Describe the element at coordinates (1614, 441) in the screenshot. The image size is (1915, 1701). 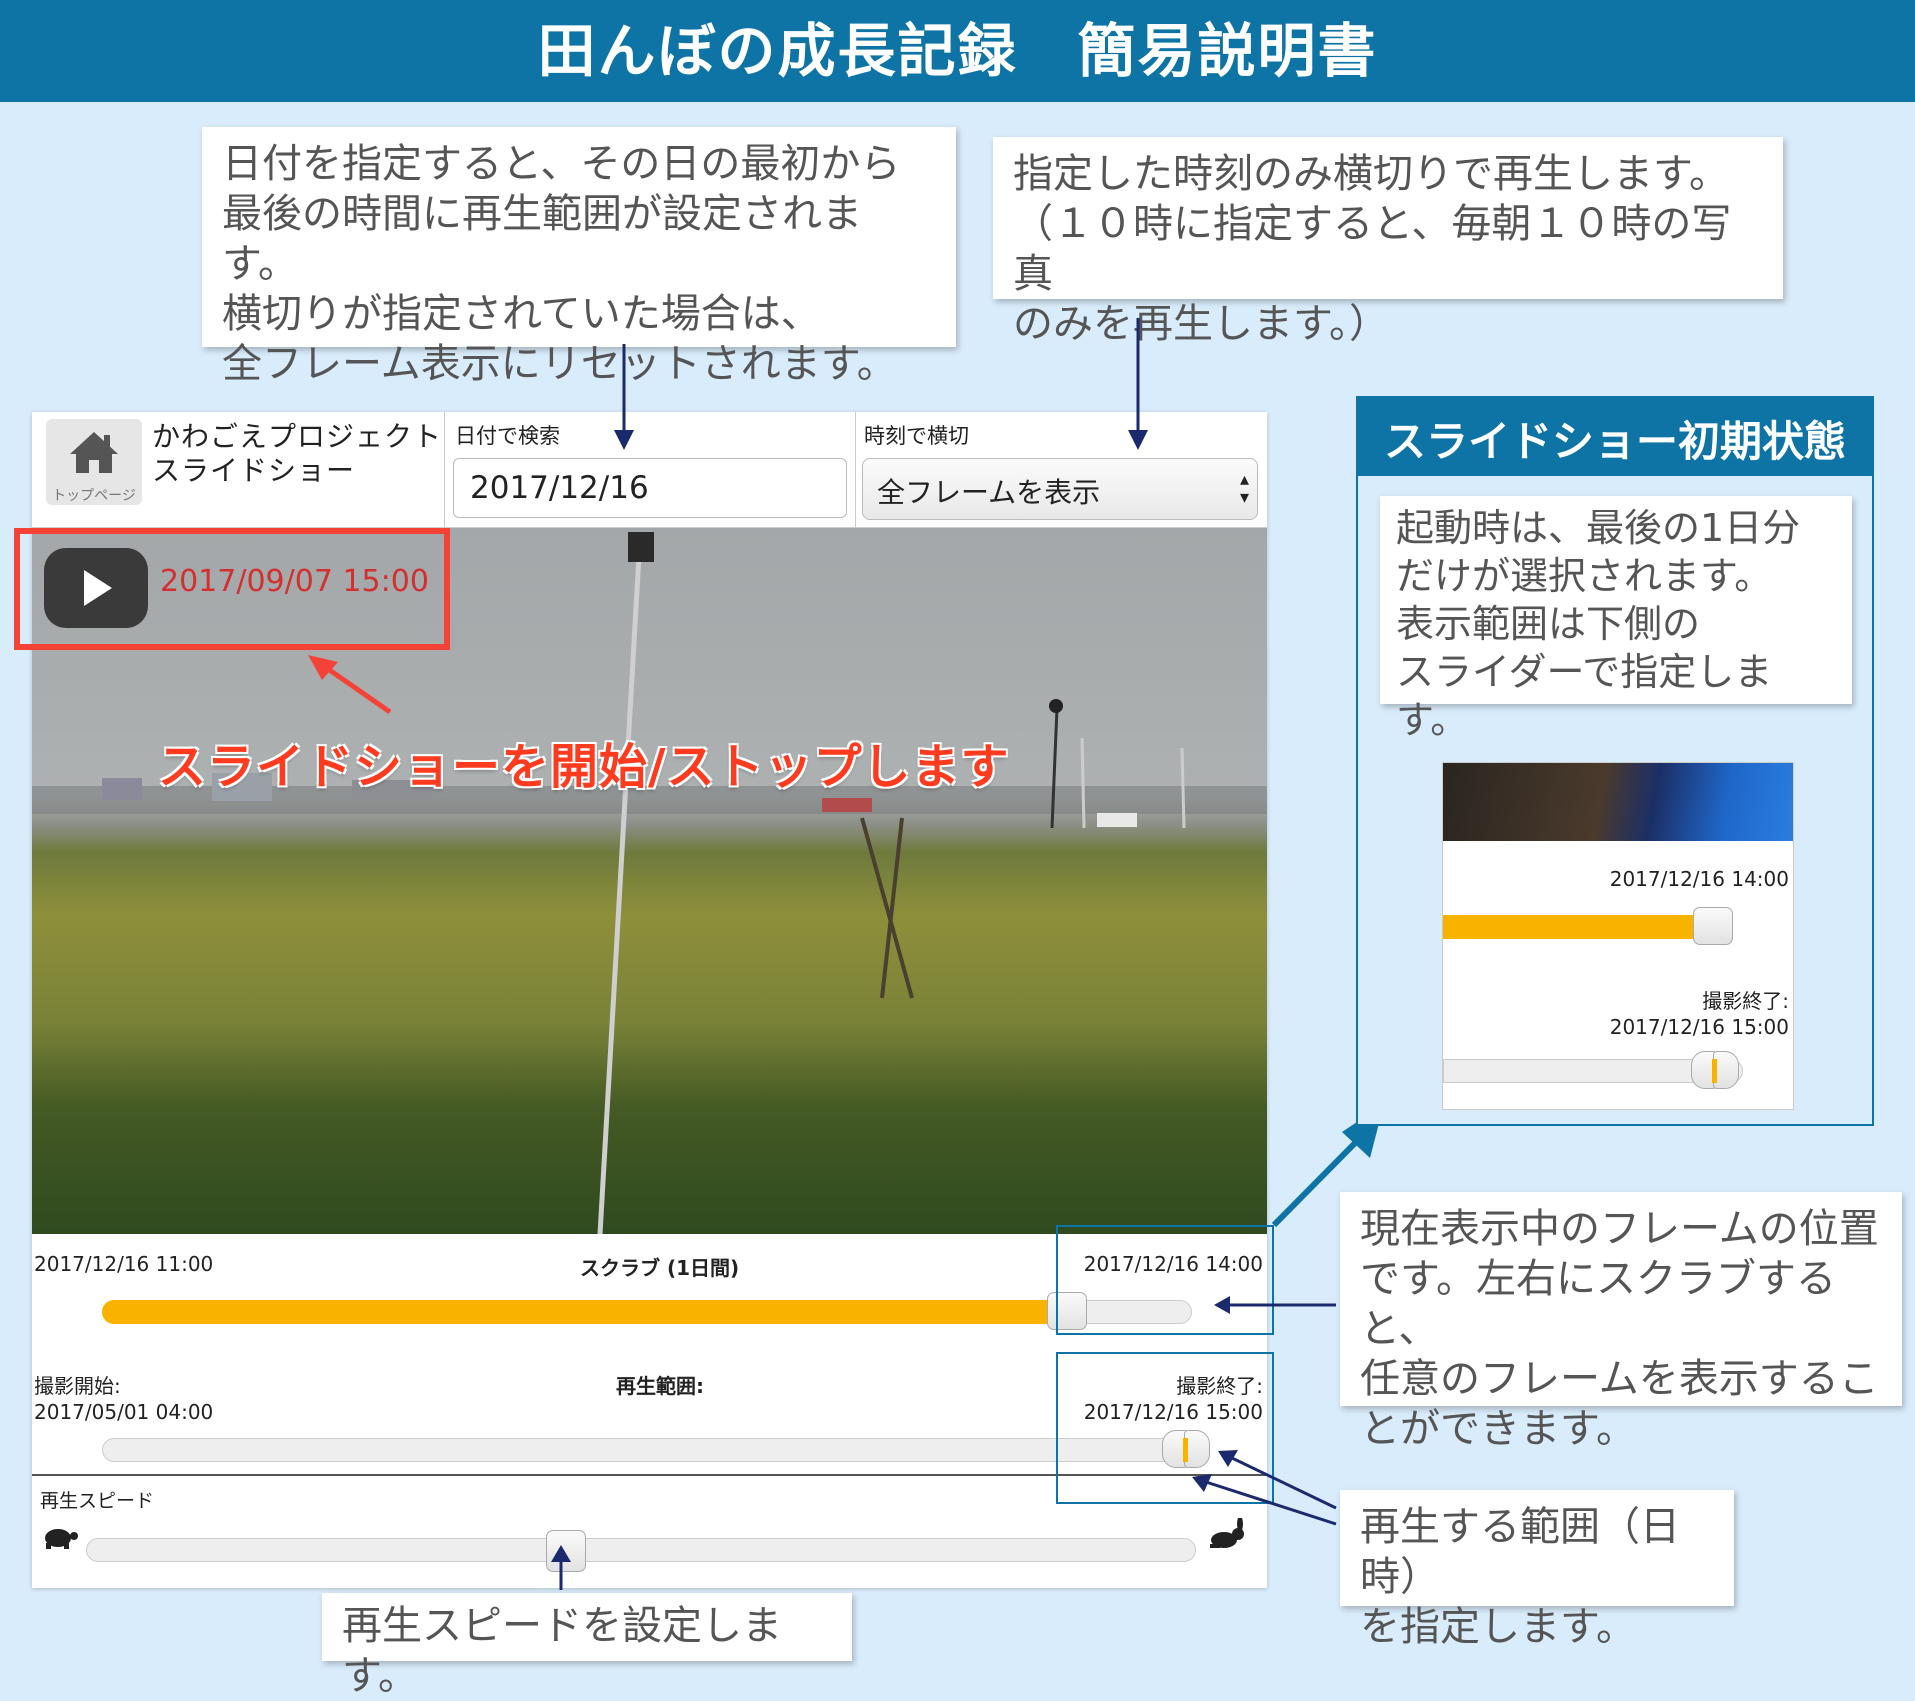
I see `initial-state-title: スライドショー初期状態` at that location.